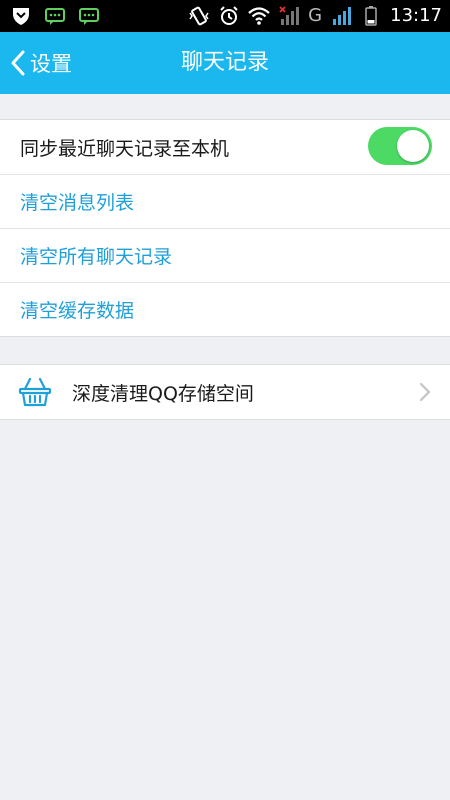 Image resolution: width=450 pixels, height=800 pixels. I want to click on status-time: 13:17, so click(416, 15).